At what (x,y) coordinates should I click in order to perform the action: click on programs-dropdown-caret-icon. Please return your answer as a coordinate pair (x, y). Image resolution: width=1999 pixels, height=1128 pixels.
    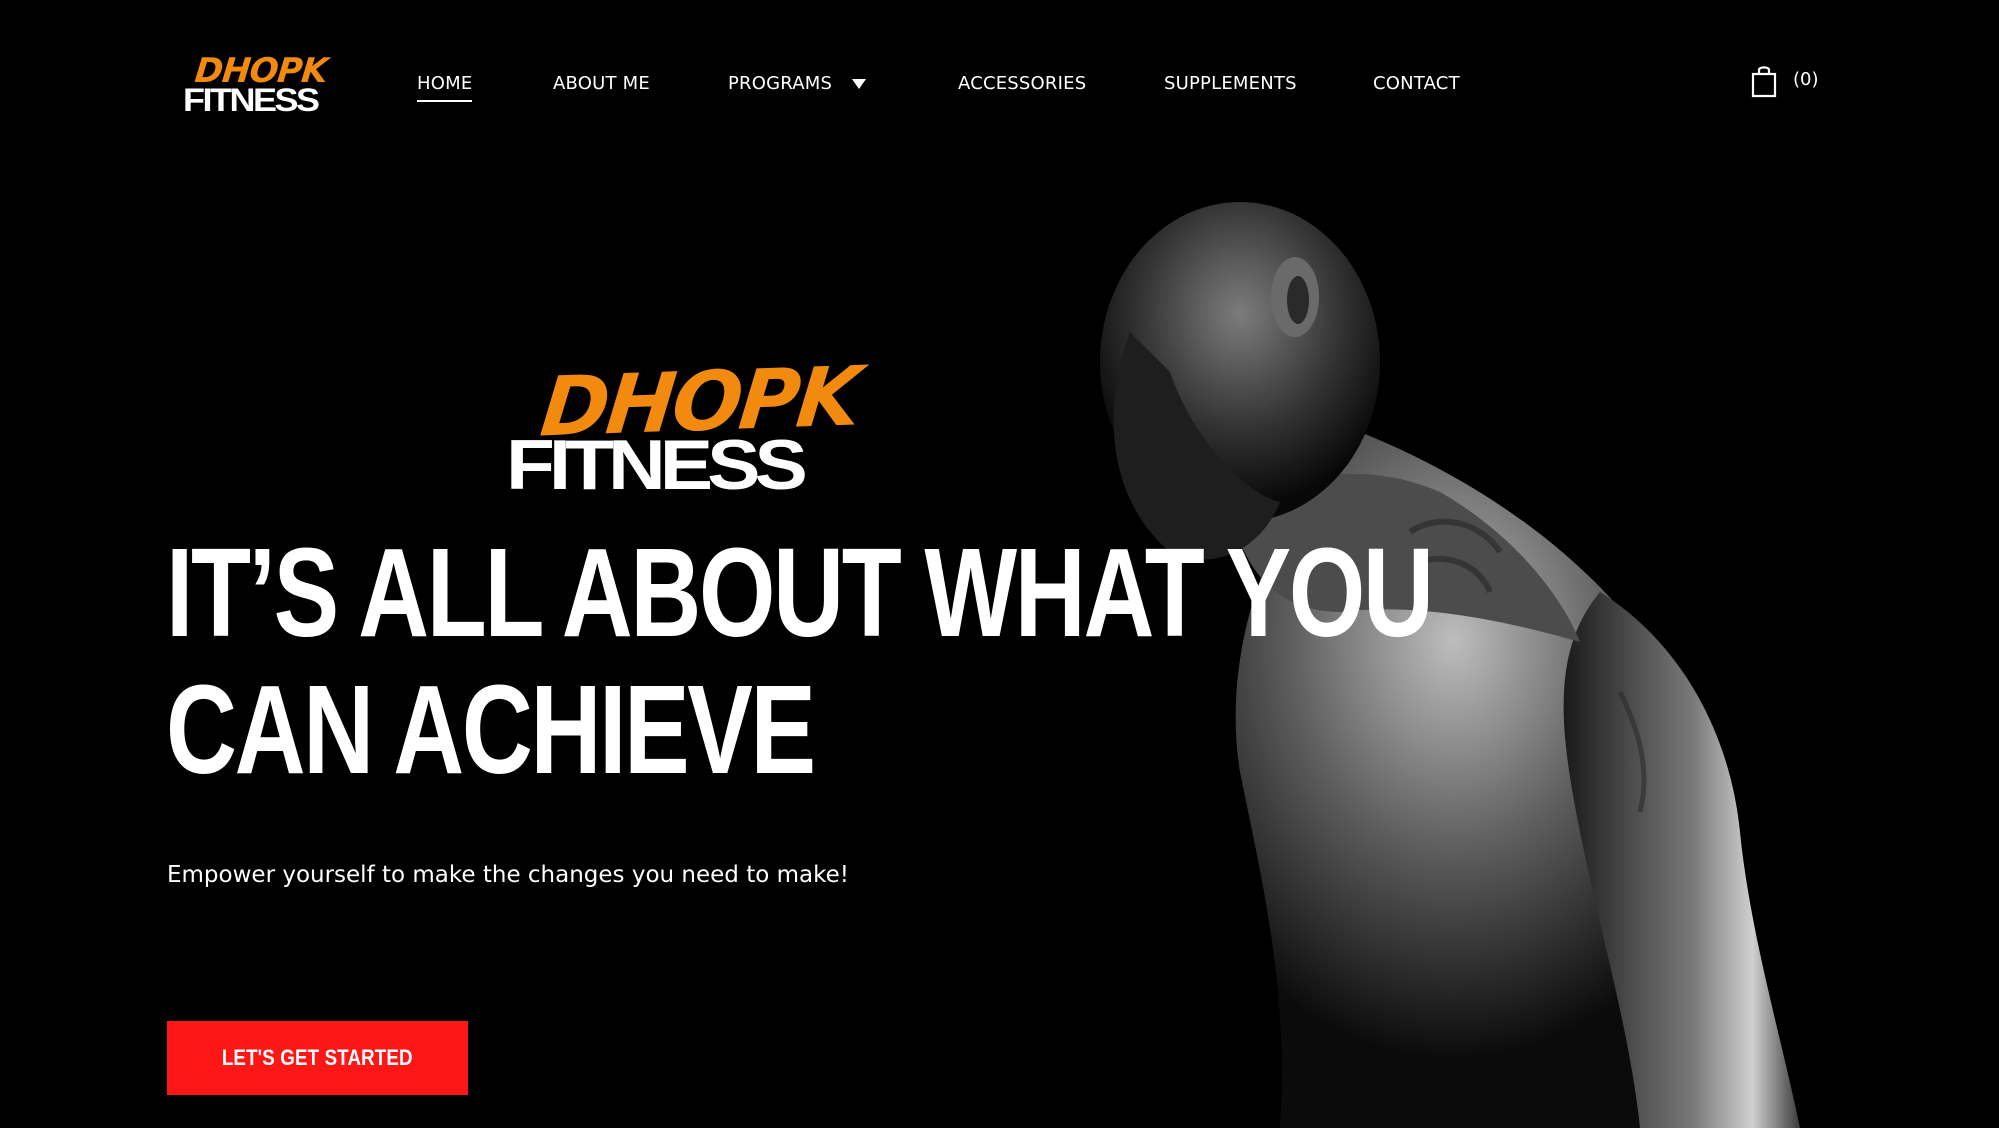
    Looking at the image, I should click on (859, 84).